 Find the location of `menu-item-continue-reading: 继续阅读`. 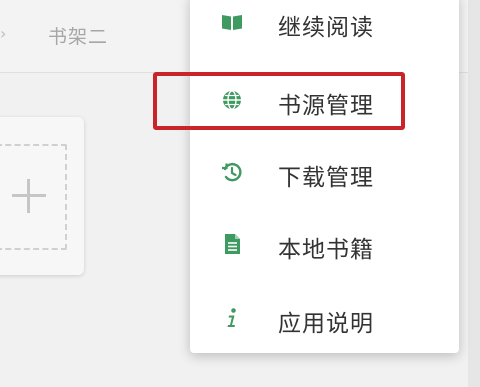

menu-item-continue-reading: 继续阅读 is located at coordinates (324, 26).